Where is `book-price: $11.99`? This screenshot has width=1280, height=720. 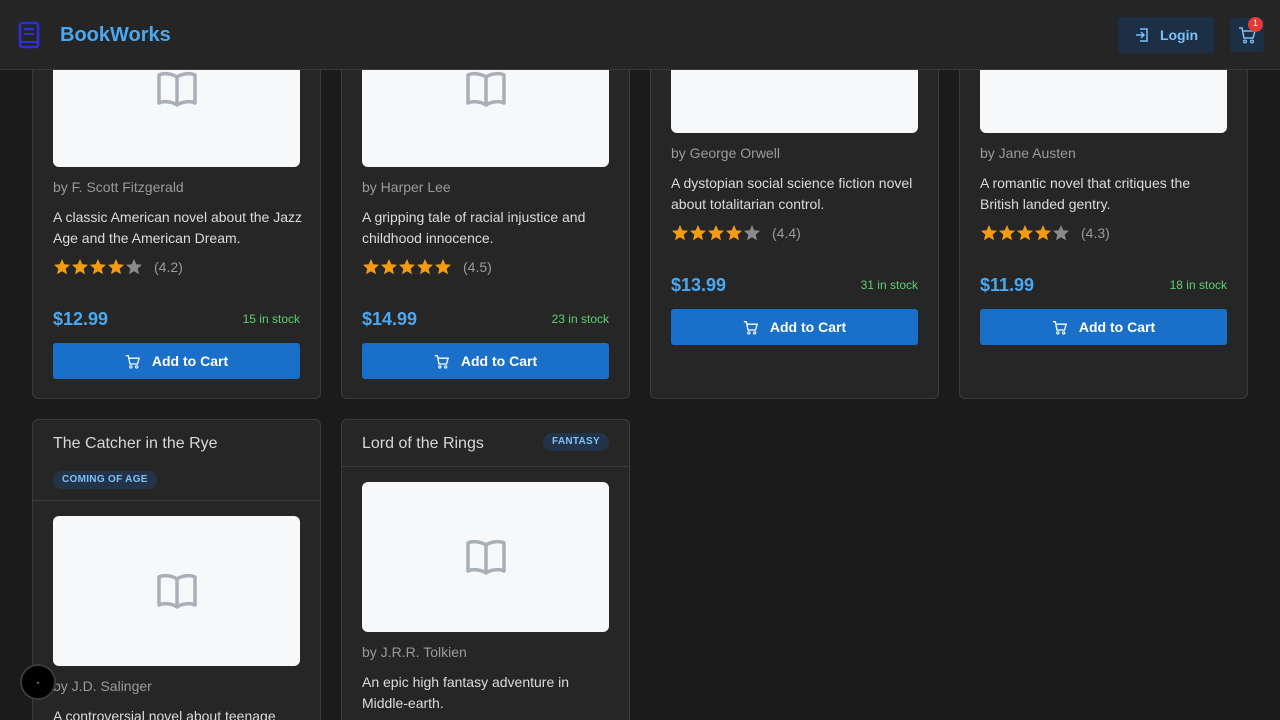 book-price: $11.99 is located at coordinates (1007, 285).